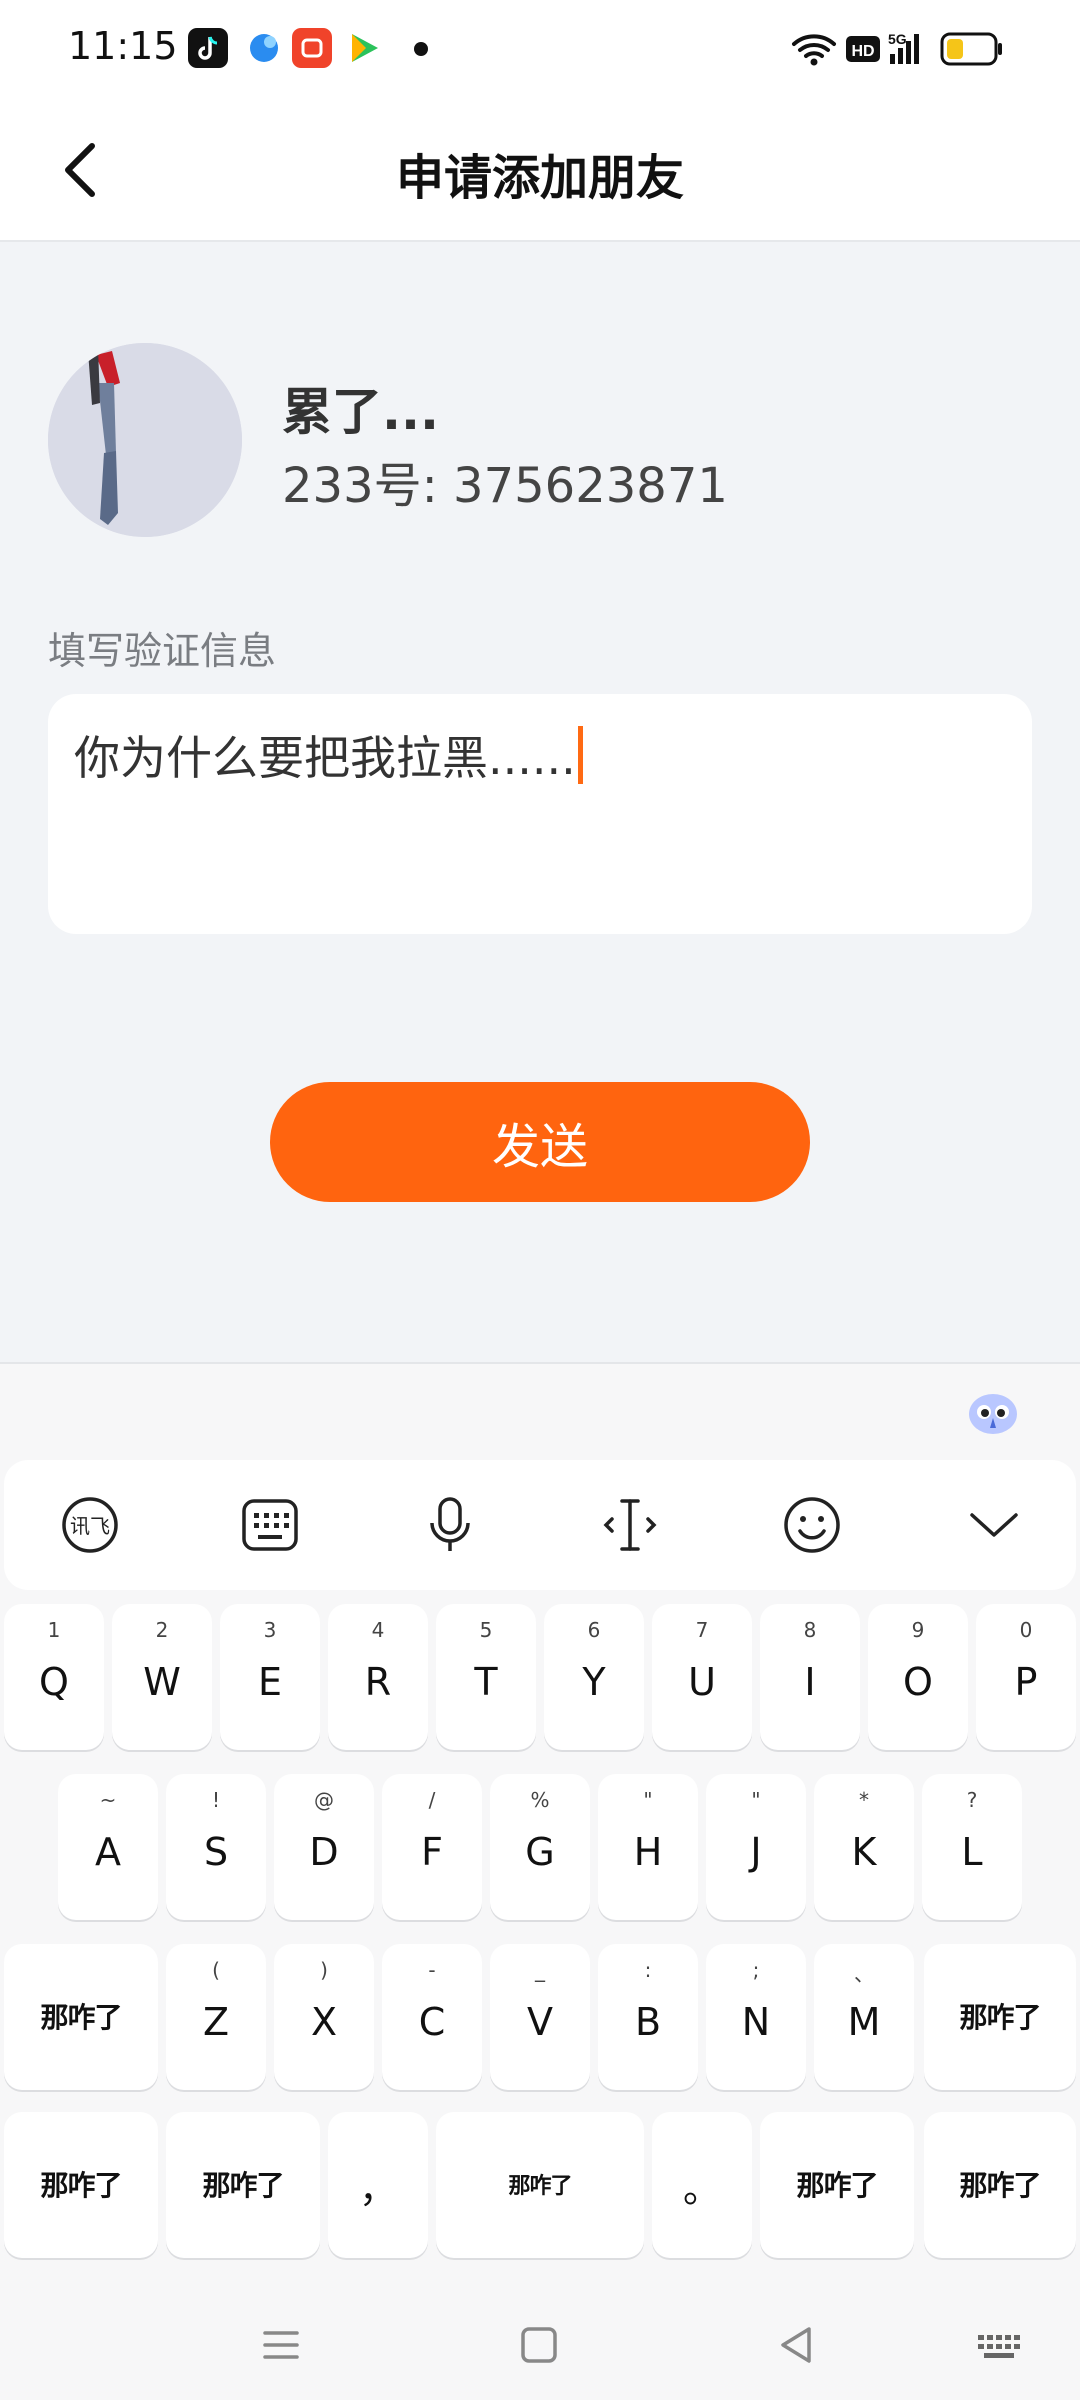  I want to click on key-hint: @, so click(324, 1800).